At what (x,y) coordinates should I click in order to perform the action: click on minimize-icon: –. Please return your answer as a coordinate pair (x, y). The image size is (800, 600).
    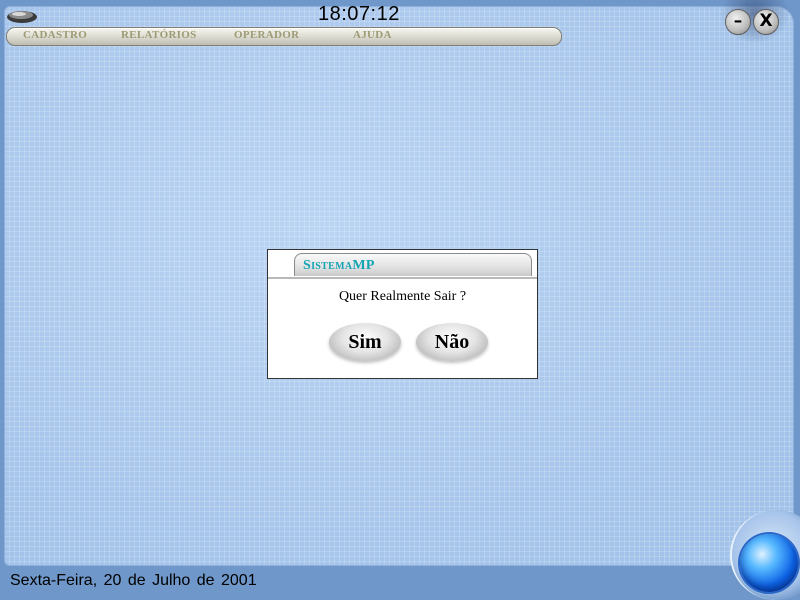
    Looking at the image, I should click on (738, 21).